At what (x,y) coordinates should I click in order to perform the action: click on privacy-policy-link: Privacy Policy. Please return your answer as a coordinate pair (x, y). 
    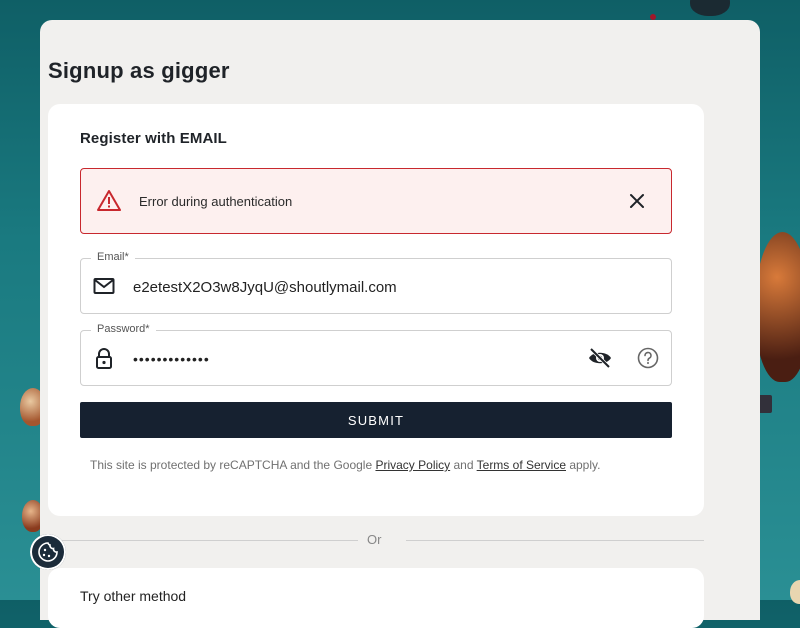
    Looking at the image, I should click on (412, 465).